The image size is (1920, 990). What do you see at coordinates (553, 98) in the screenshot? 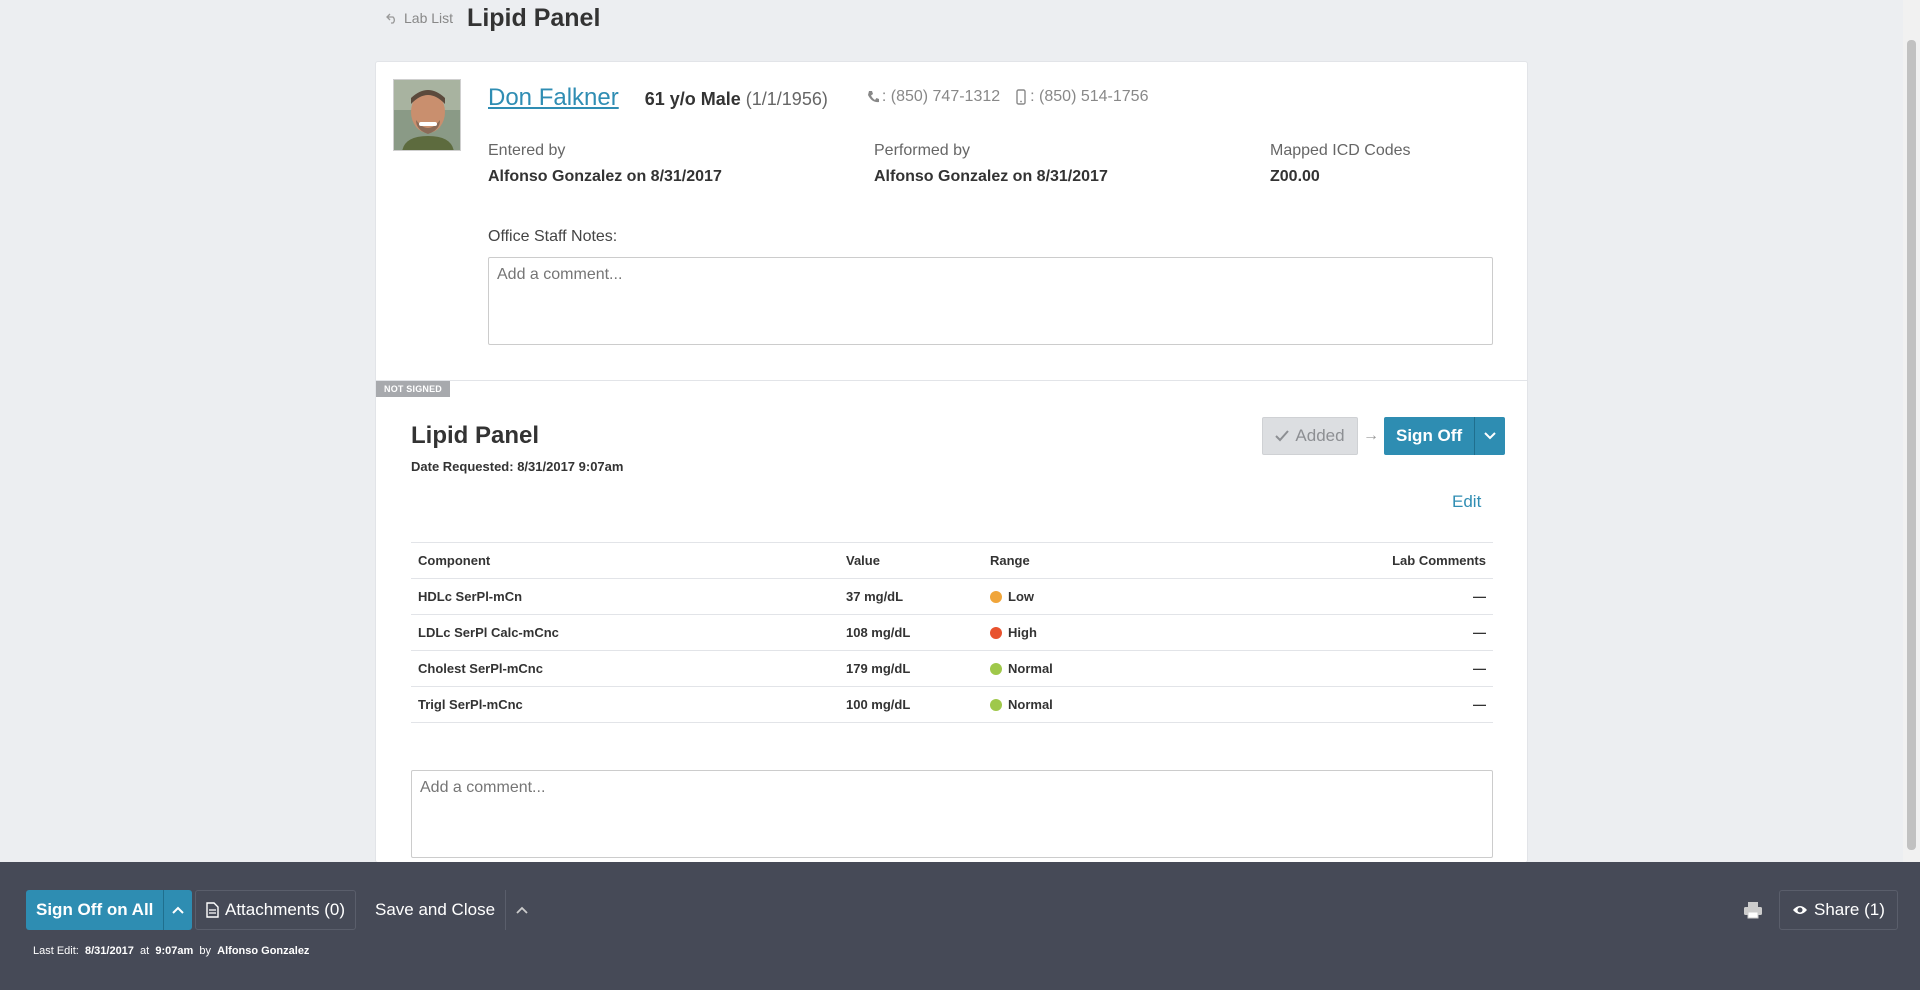
I see `patient-name-link: Don Falkner` at bounding box center [553, 98].